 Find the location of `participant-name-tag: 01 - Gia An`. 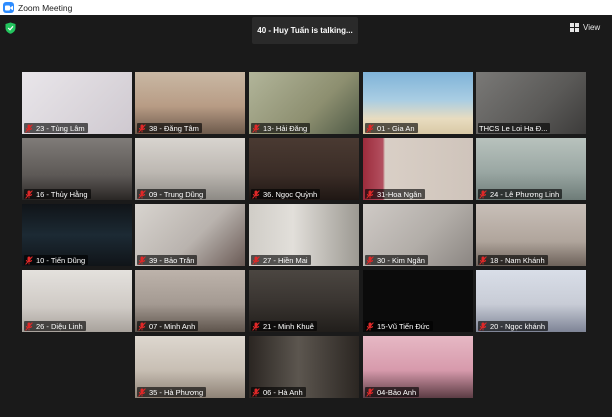

participant-name-tag: 01 - Gia An is located at coordinates (391, 128).